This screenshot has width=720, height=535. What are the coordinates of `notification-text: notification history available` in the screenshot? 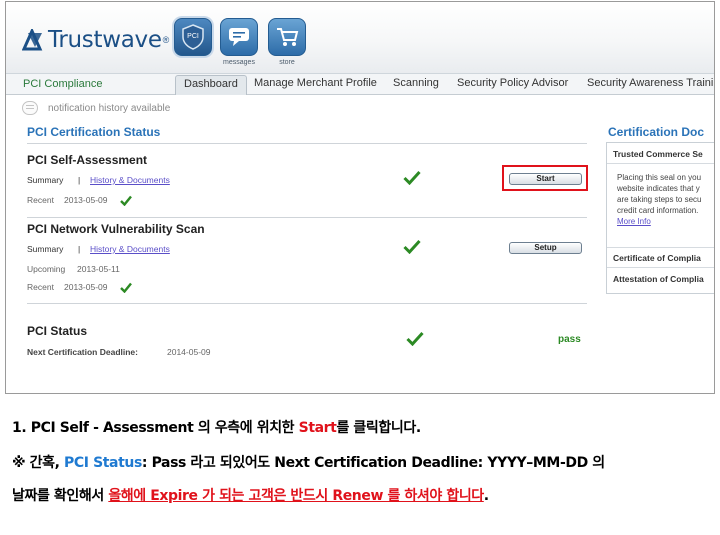 It's located at (109, 108).